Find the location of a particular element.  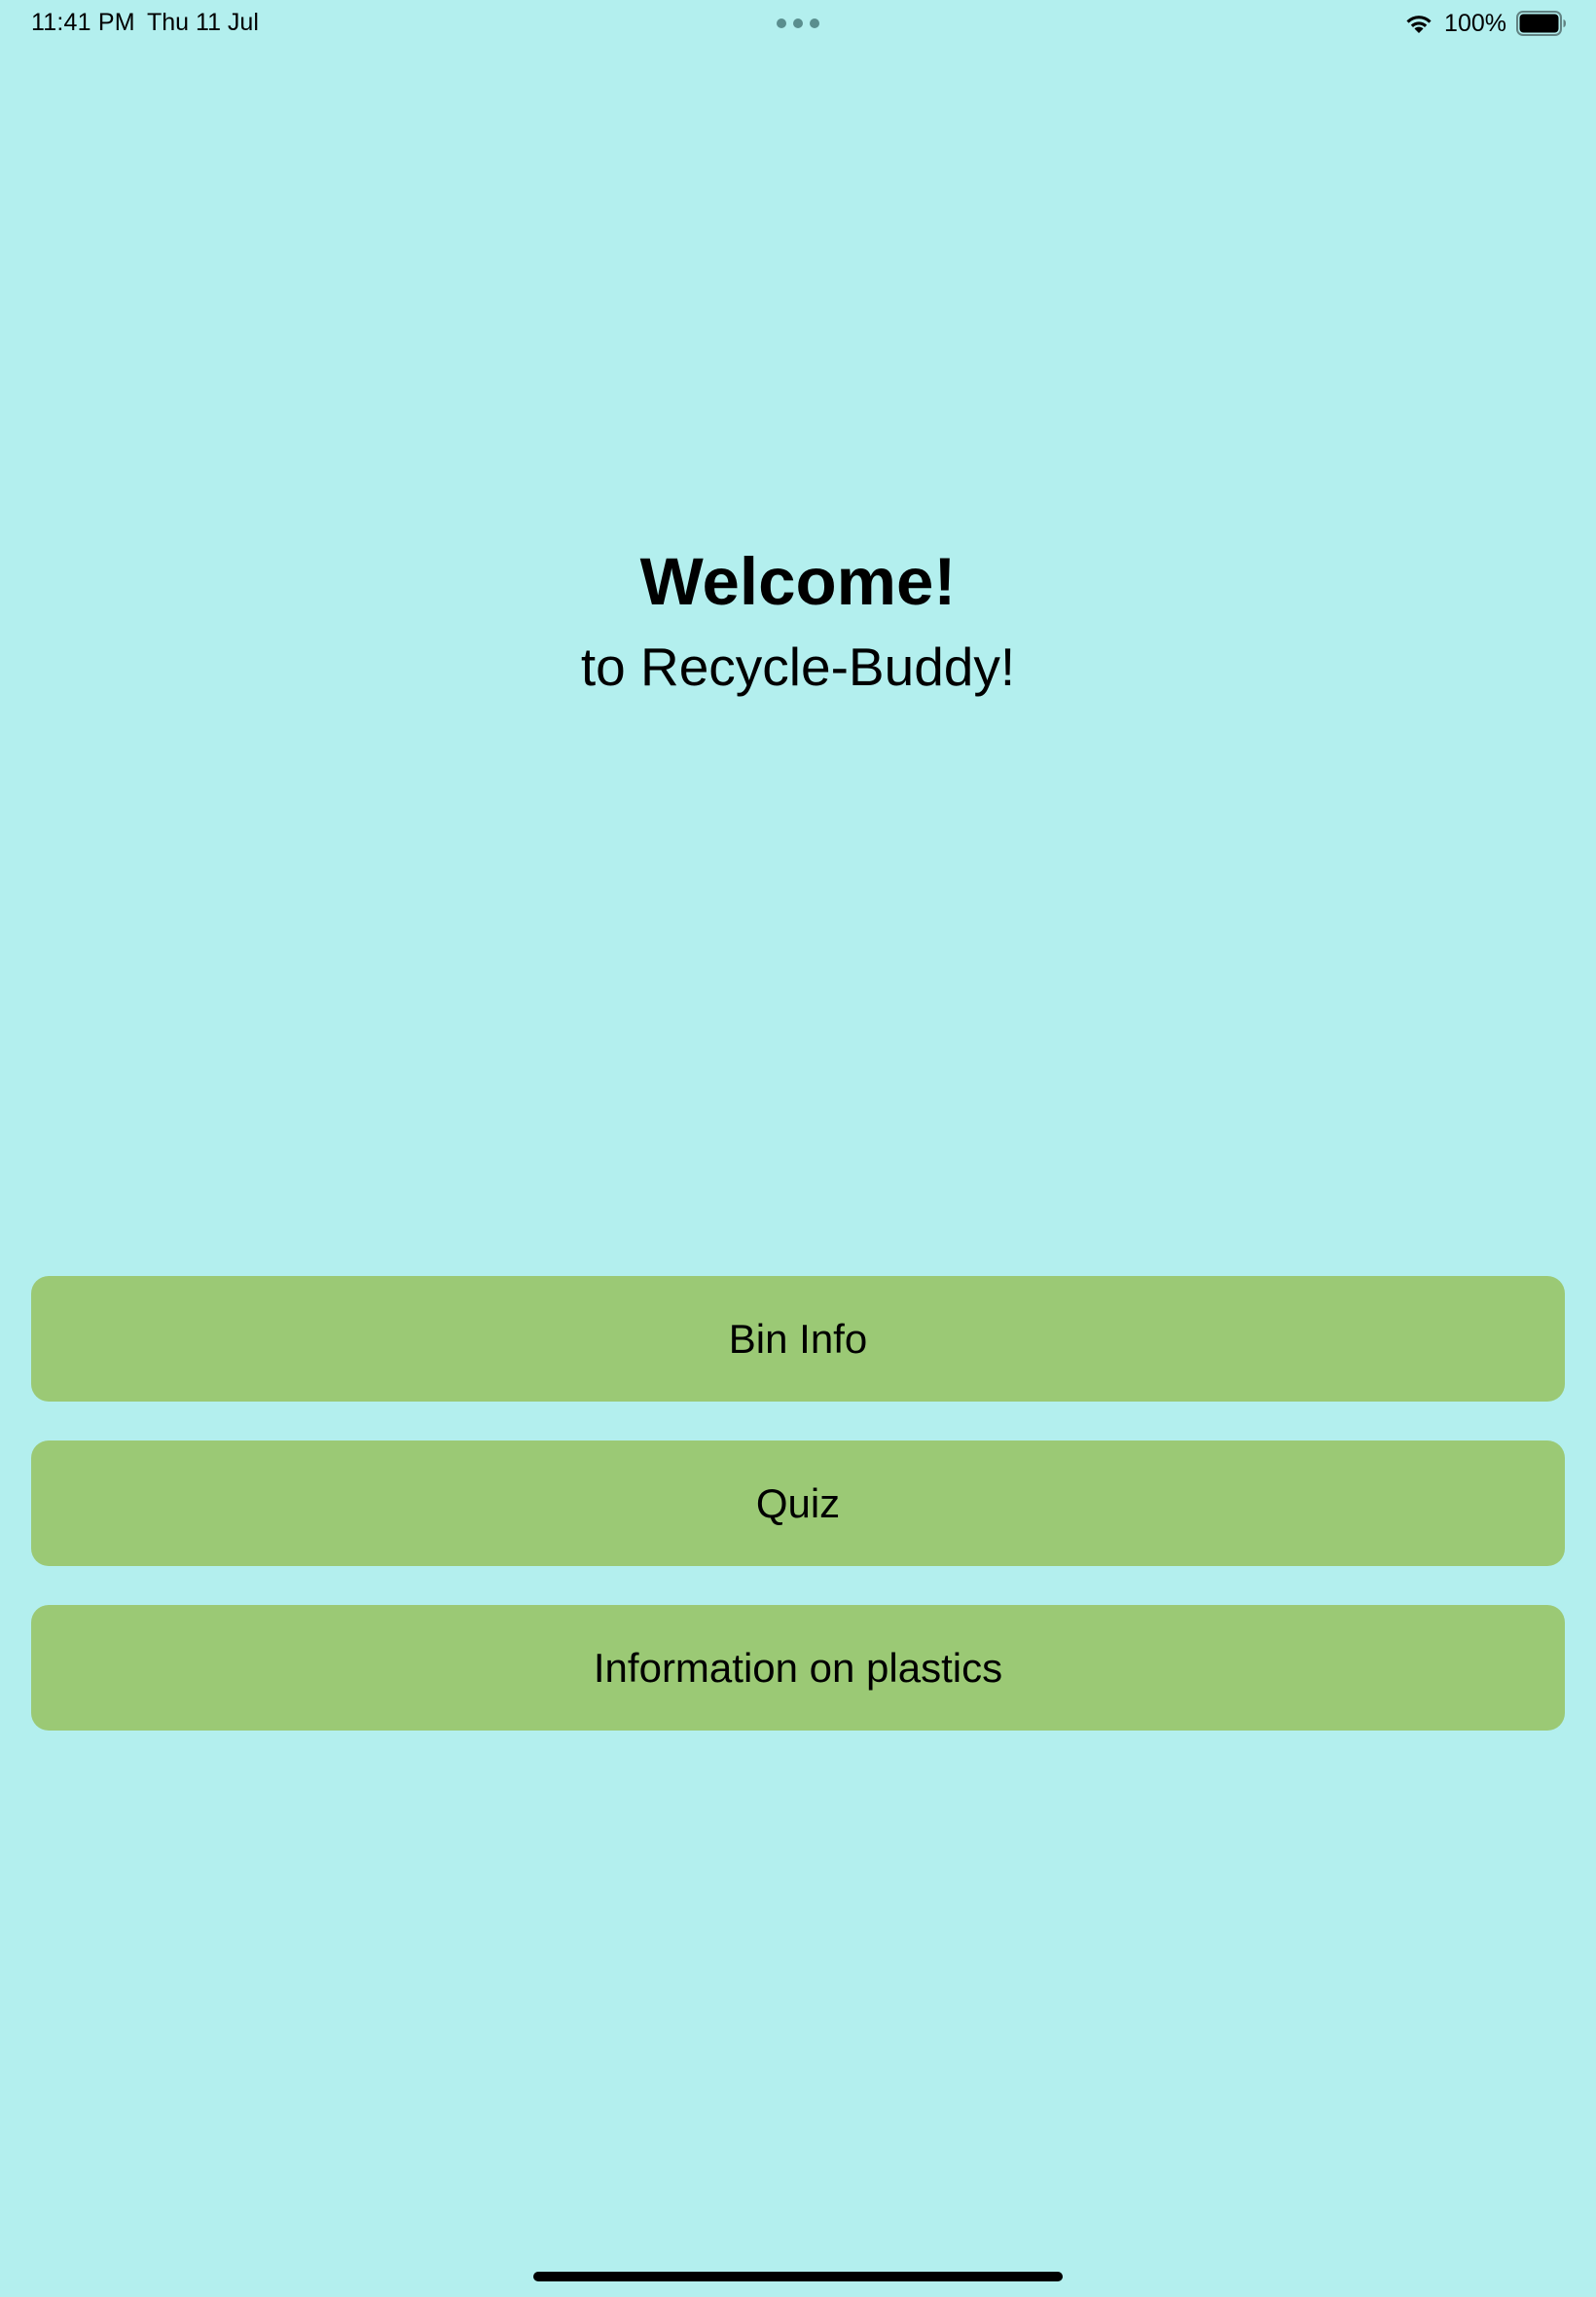

welcome-subtitle: to Recycle-Buddy! is located at coordinates (798, 667).